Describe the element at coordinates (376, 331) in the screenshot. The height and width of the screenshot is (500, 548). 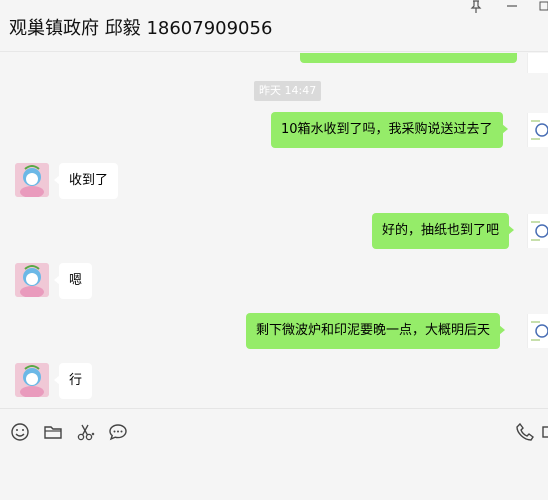
I see `my-message-bubble: 剩下微波炉和印泥要晚一点，大概明后天` at that location.